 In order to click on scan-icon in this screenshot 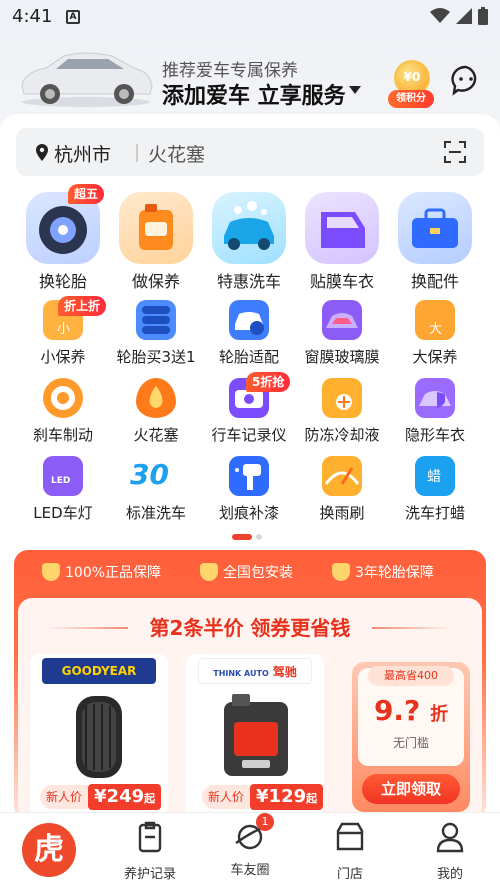, I will do `click(455, 152)`.